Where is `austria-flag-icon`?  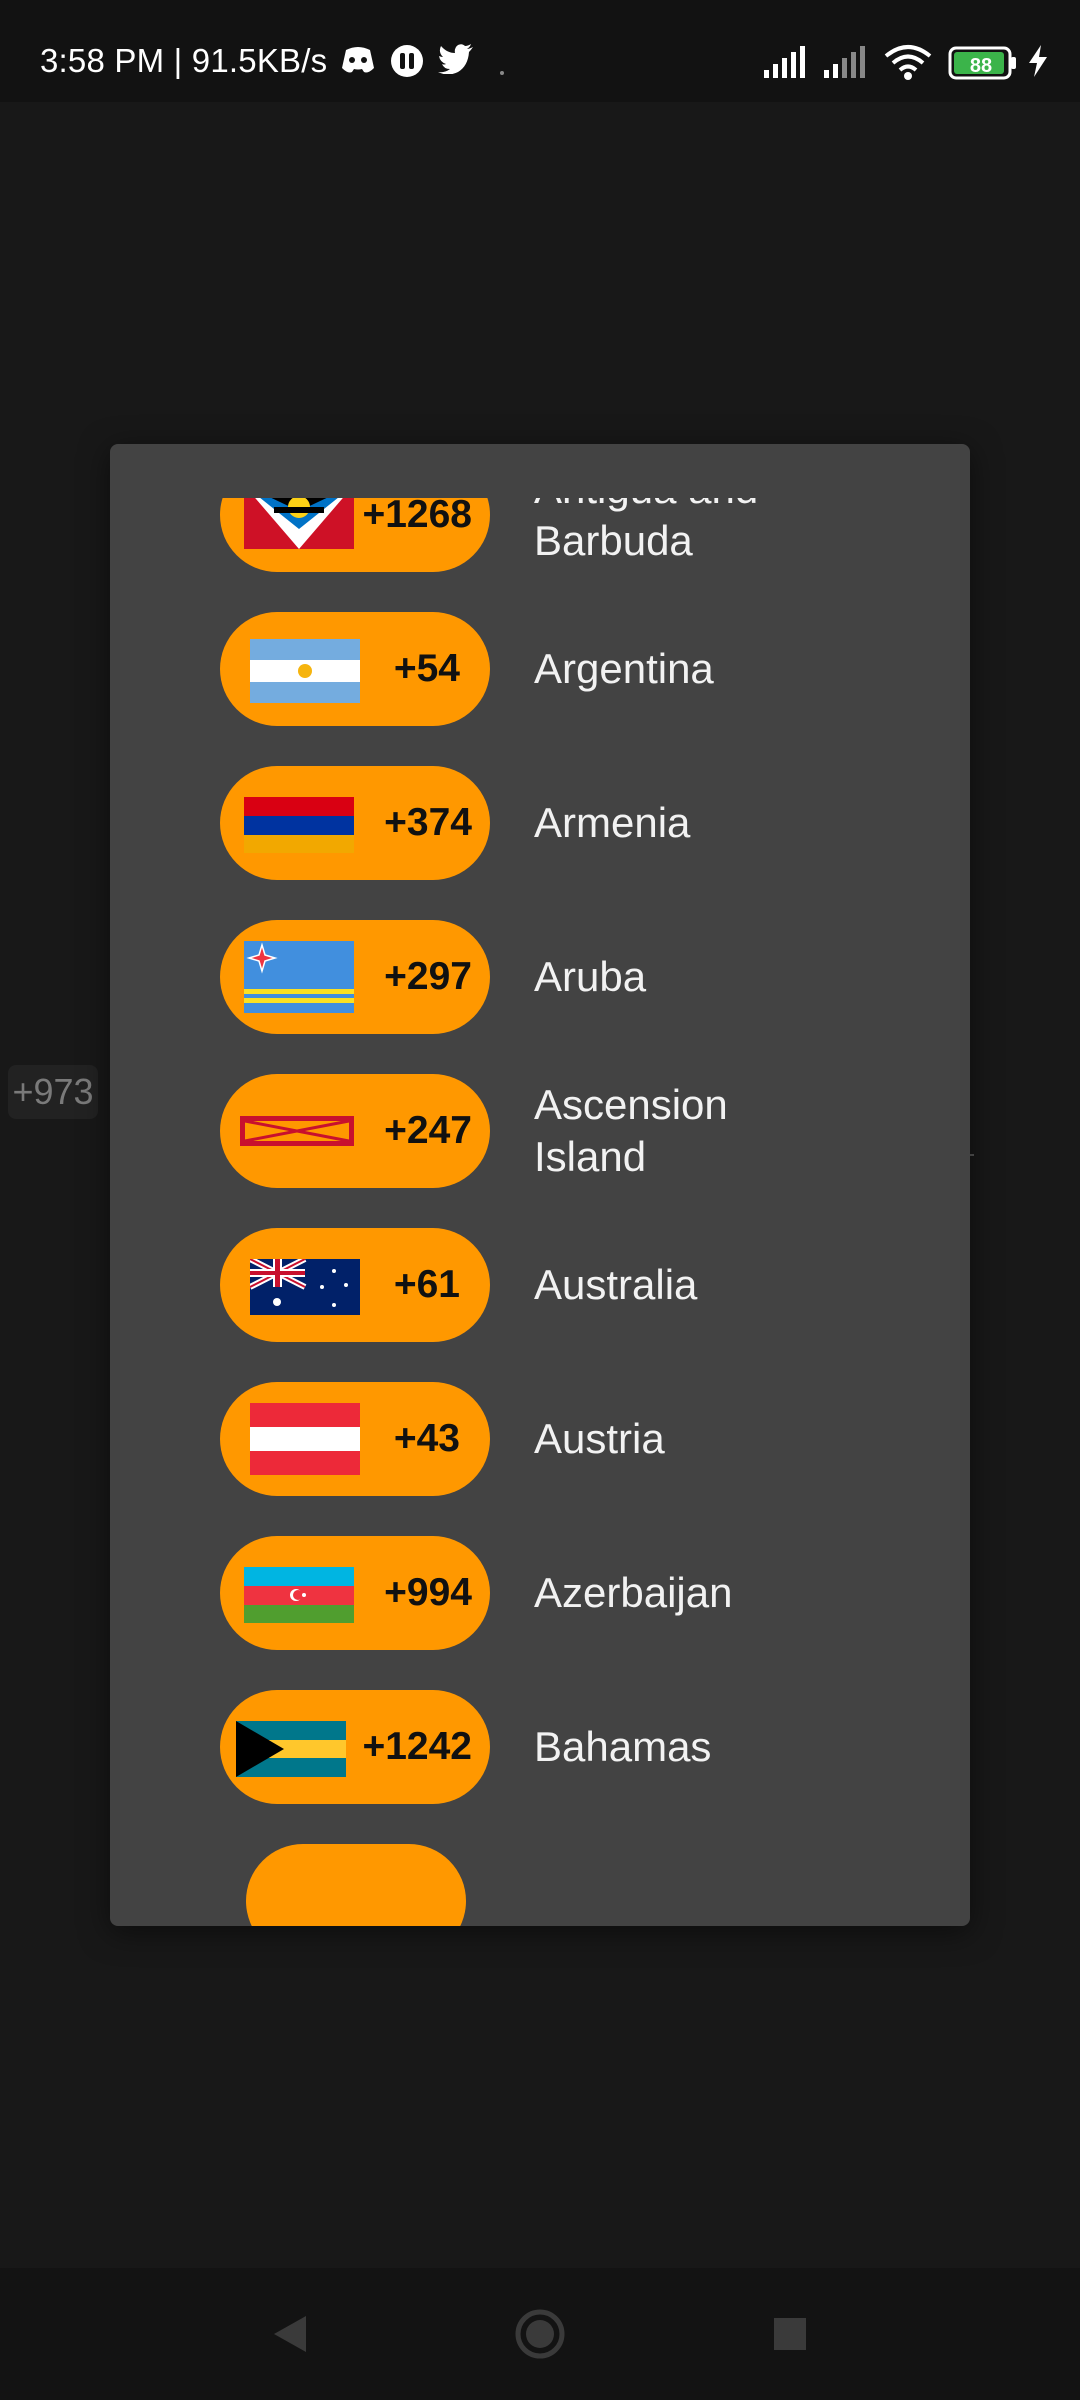 austria-flag-icon is located at coordinates (305, 1439).